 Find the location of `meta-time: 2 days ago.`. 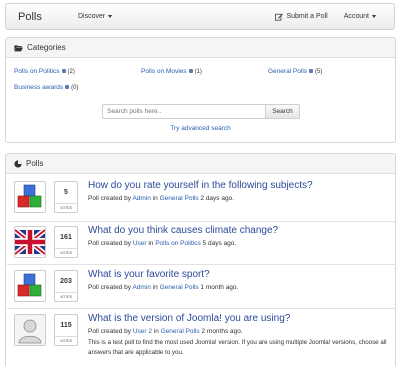

meta-time: 2 days ago. is located at coordinates (216, 198).